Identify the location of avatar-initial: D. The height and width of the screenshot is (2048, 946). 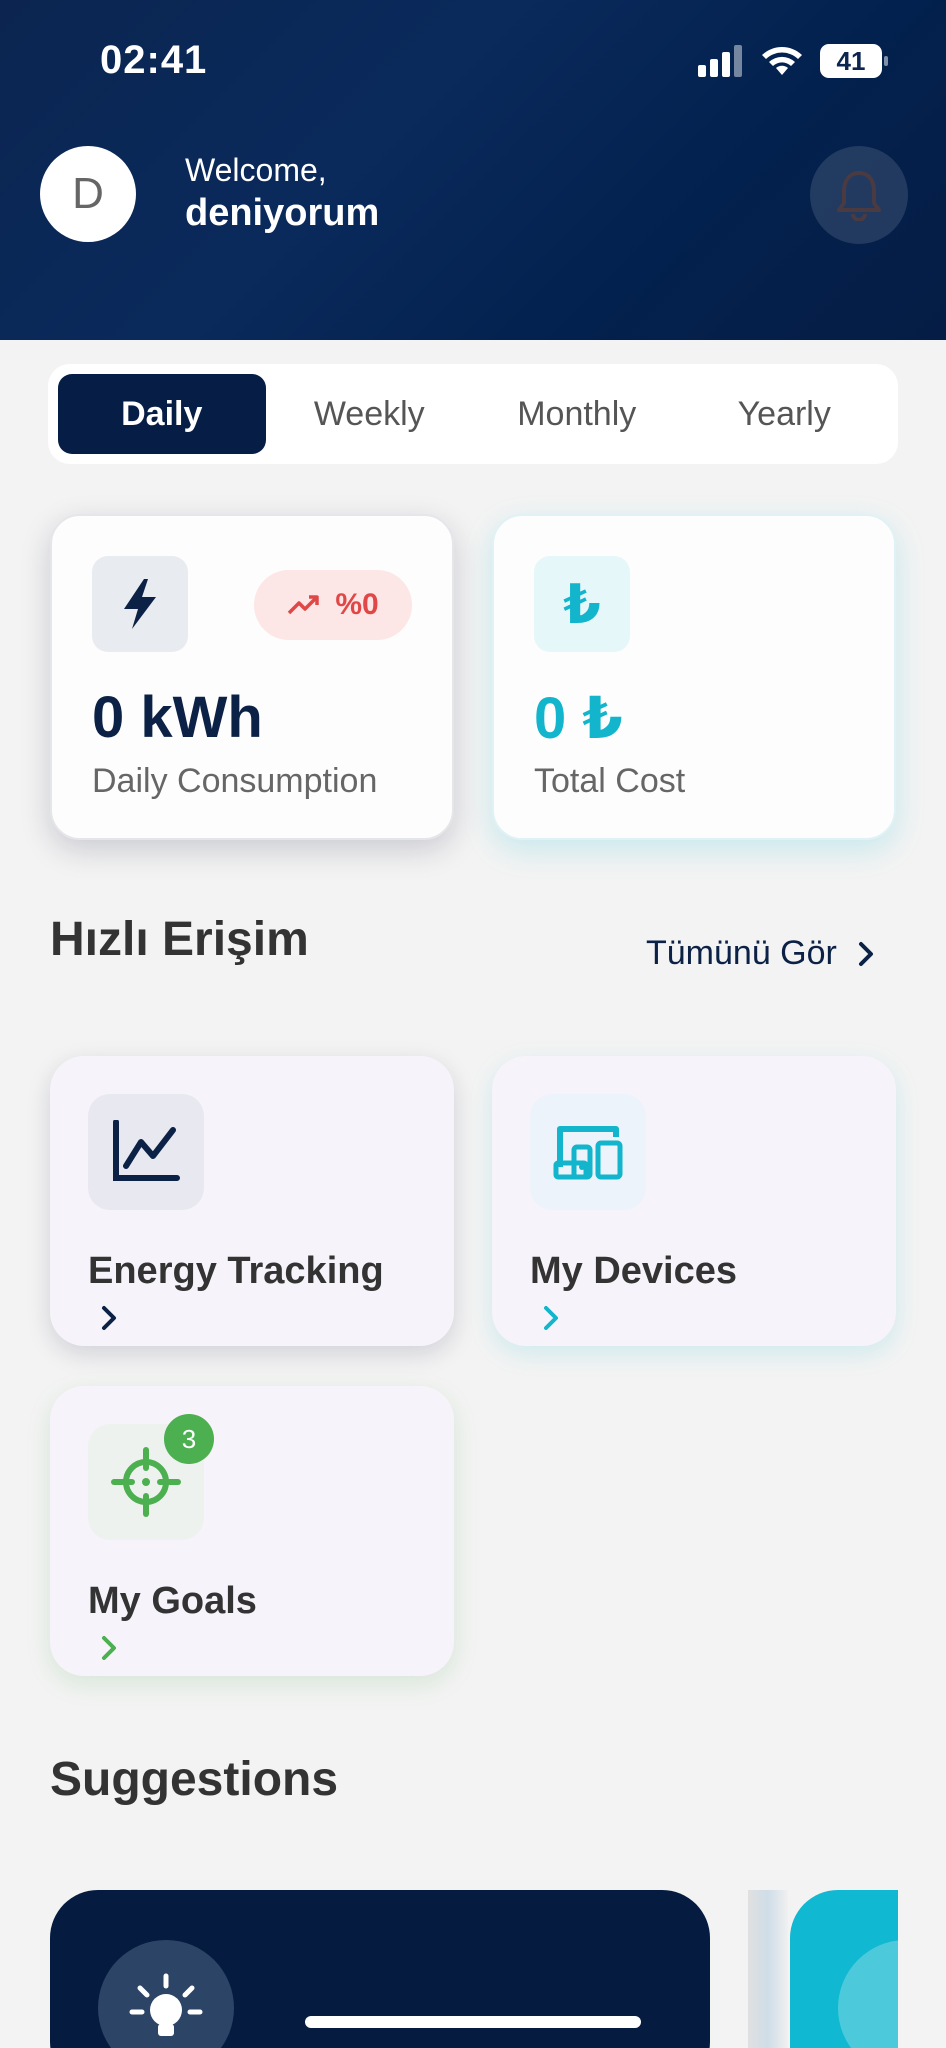
(88, 193).